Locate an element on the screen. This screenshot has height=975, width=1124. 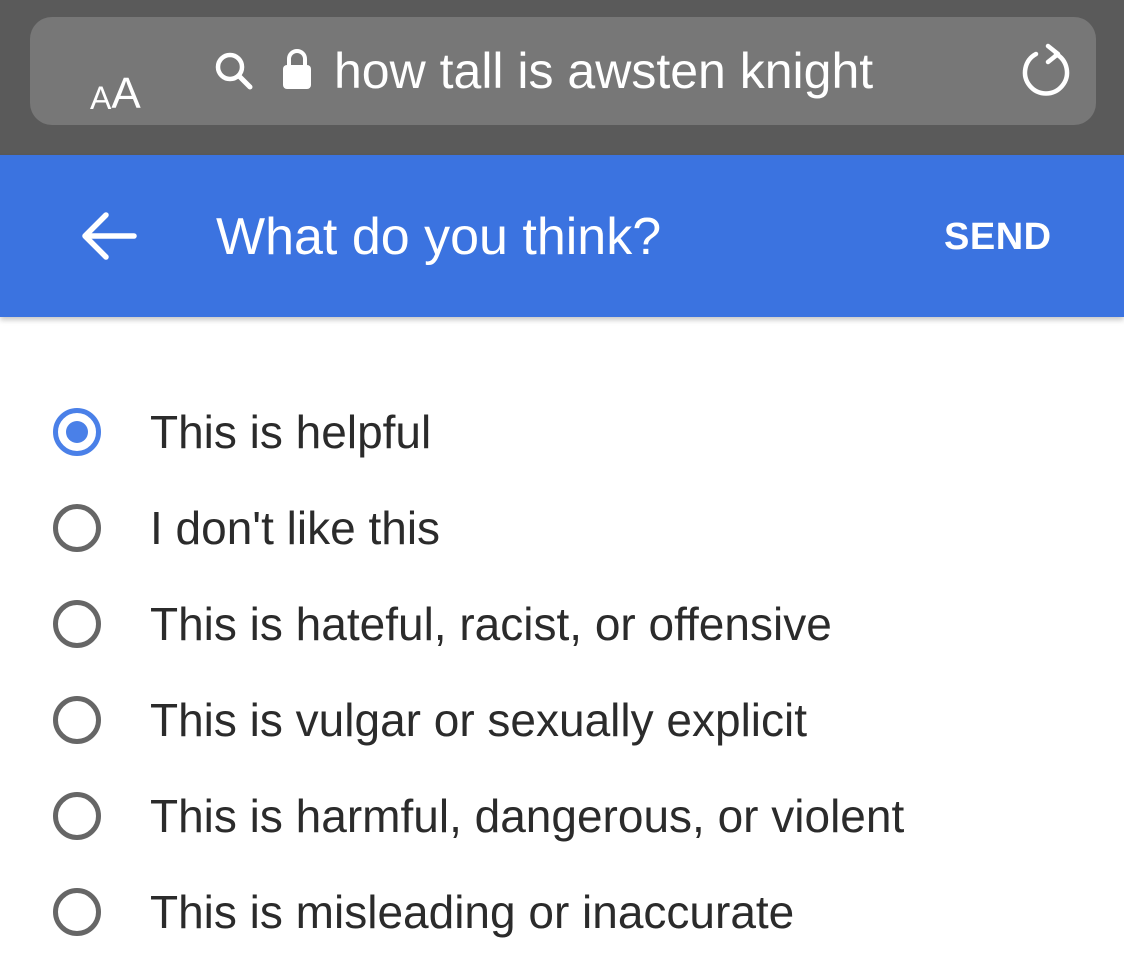
text-size-small-a: A is located at coordinates (101, 98).